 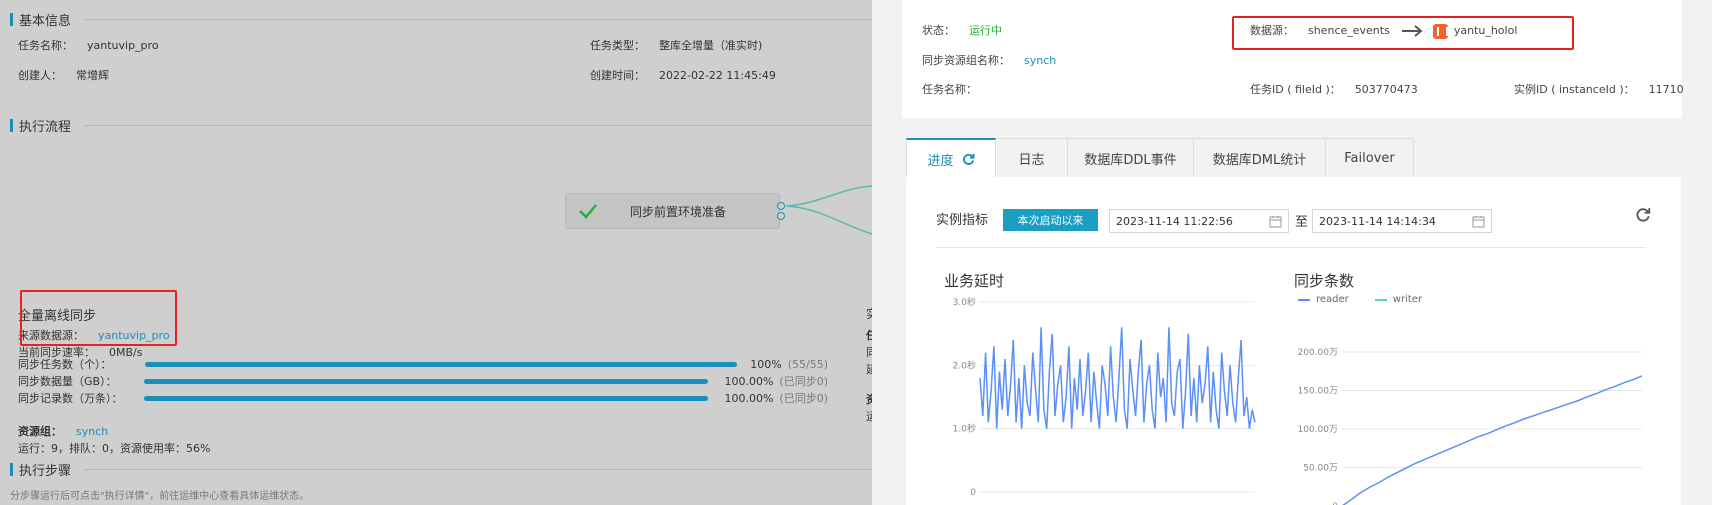 I want to click on flow-section-title: 执行流程, so click(x=41, y=125).